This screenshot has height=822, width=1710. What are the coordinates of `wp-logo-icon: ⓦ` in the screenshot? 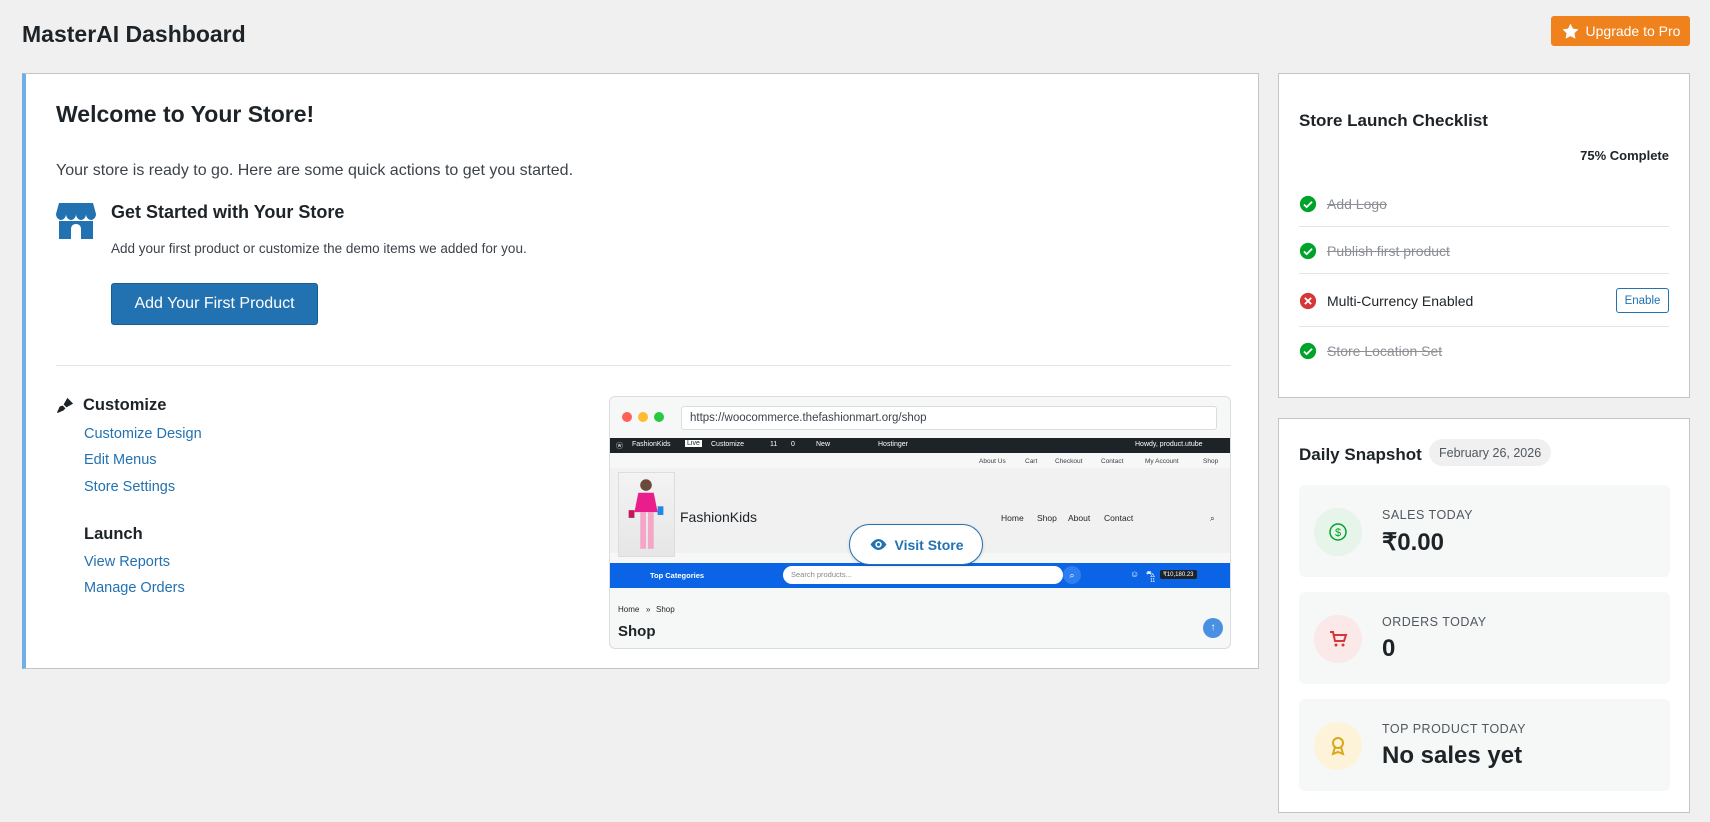 It's located at (619, 446).